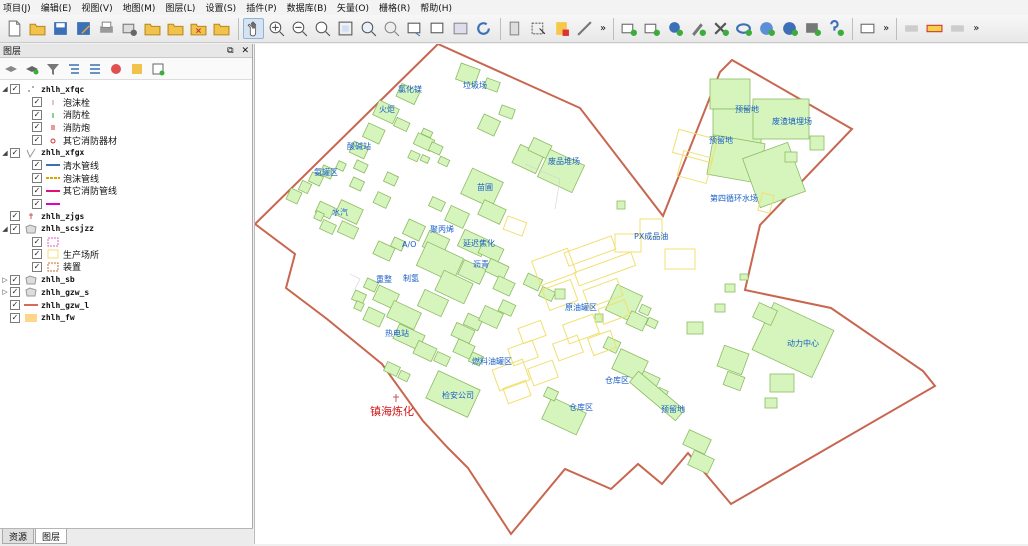  I want to click on zoom-layer-icon, so click(391, 28).